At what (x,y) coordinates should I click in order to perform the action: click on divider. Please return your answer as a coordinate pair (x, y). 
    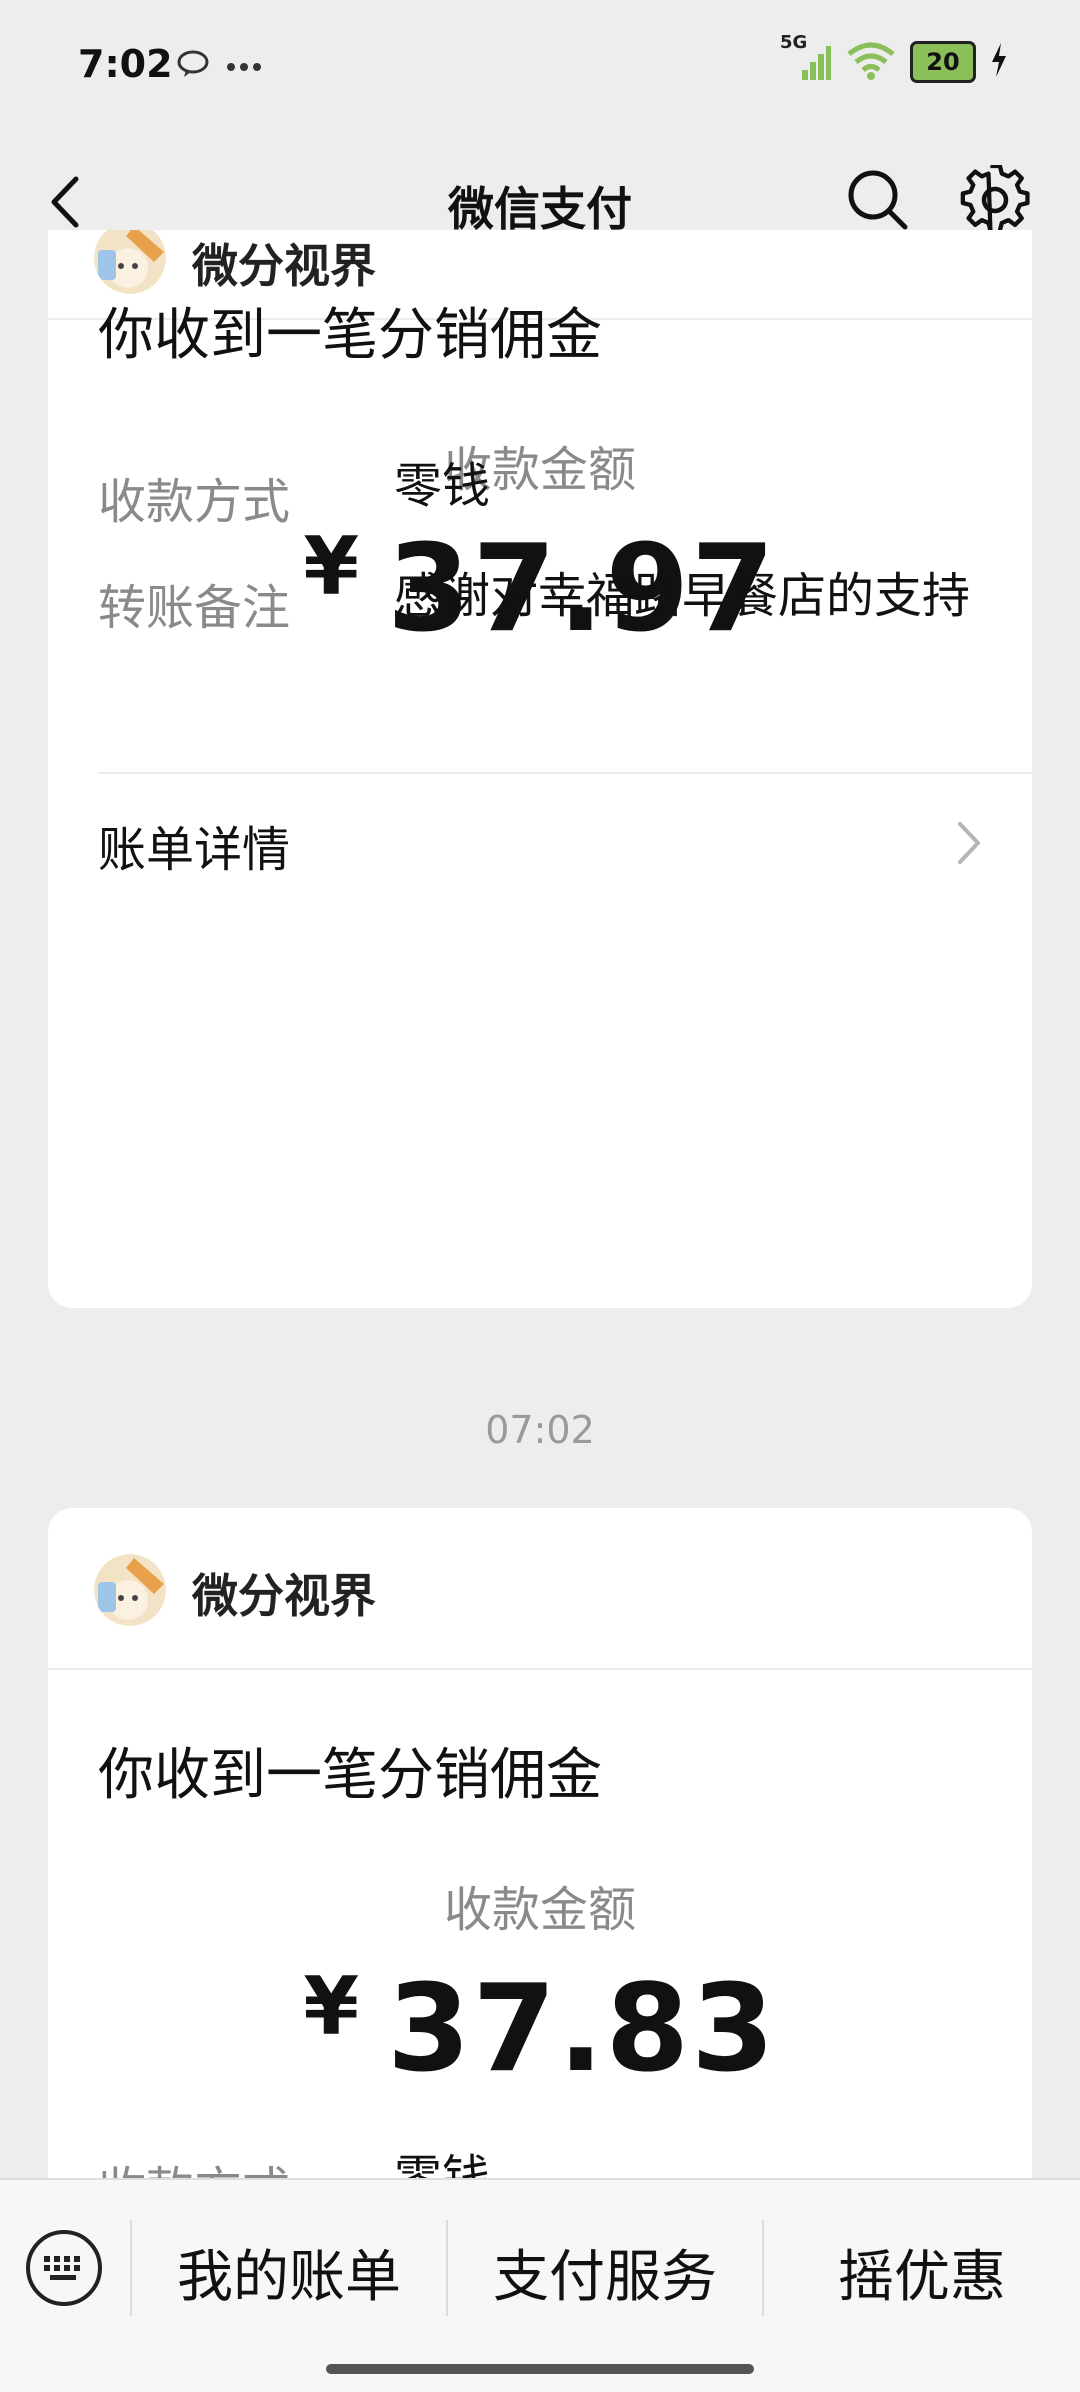
    Looking at the image, I should click on (565, 773).